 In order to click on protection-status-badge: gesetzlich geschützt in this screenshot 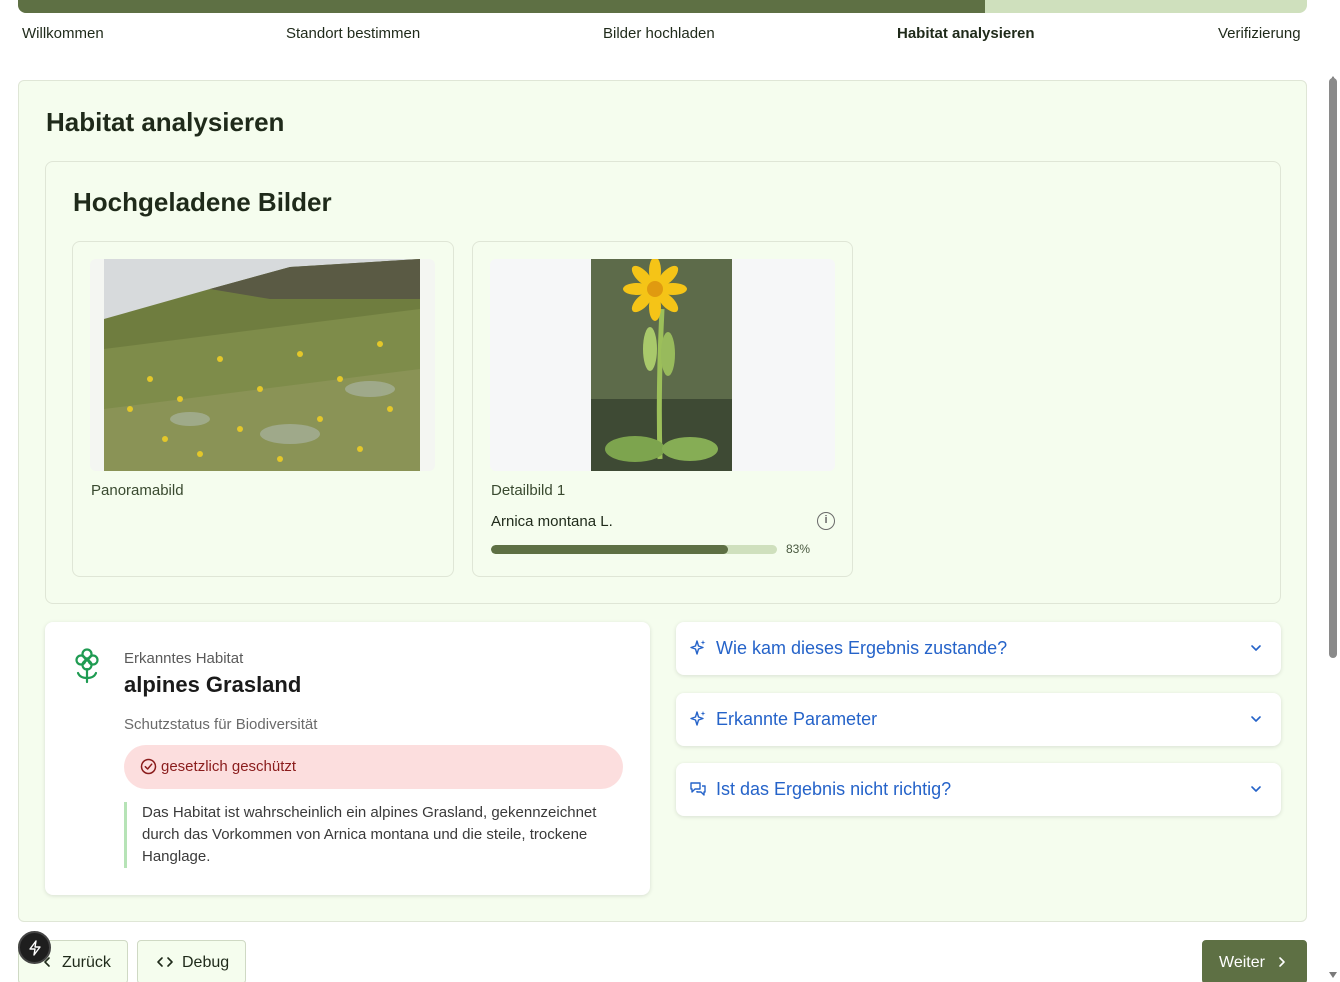, I will do `click(373, 767)`.